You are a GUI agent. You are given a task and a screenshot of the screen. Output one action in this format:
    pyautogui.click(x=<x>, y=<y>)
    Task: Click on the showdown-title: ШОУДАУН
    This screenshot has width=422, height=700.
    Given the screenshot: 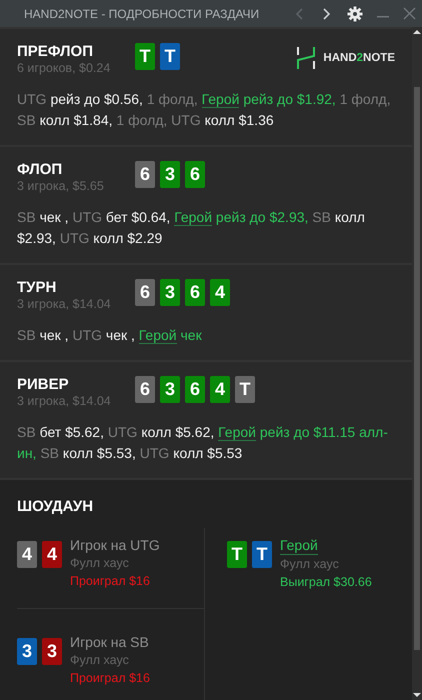 What is the action you would take?
    pyautogui.click(x=55, y=507)
    